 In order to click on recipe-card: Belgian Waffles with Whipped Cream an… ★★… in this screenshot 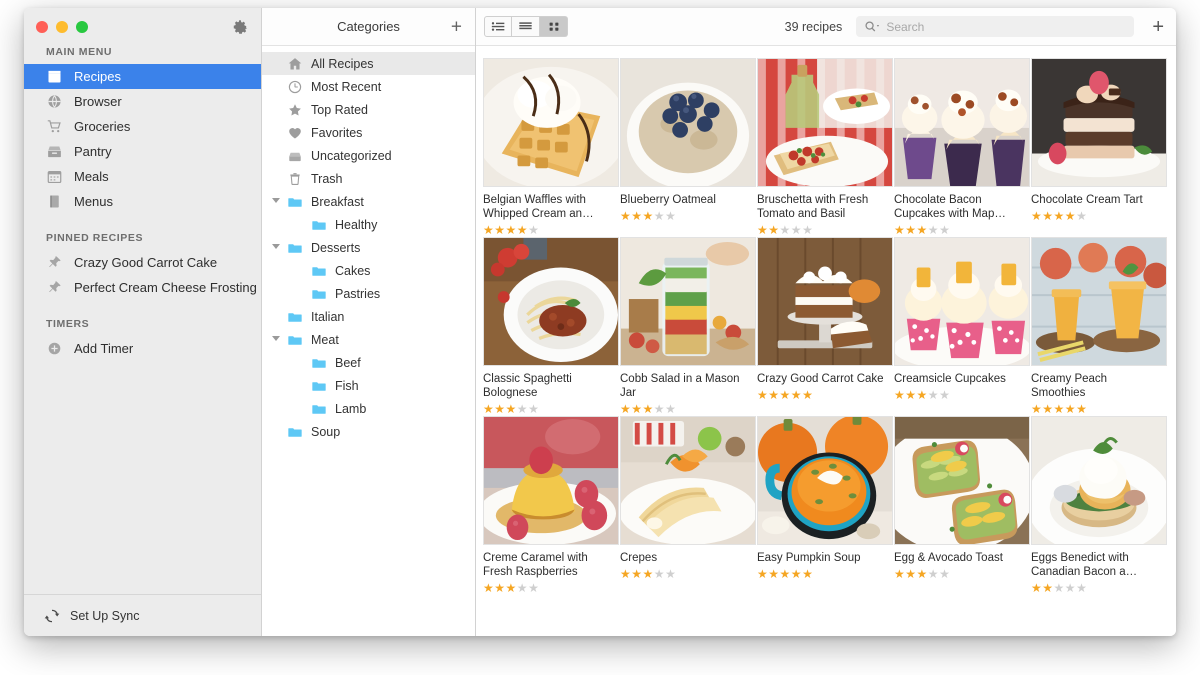, I will do `click(551, 147)`.